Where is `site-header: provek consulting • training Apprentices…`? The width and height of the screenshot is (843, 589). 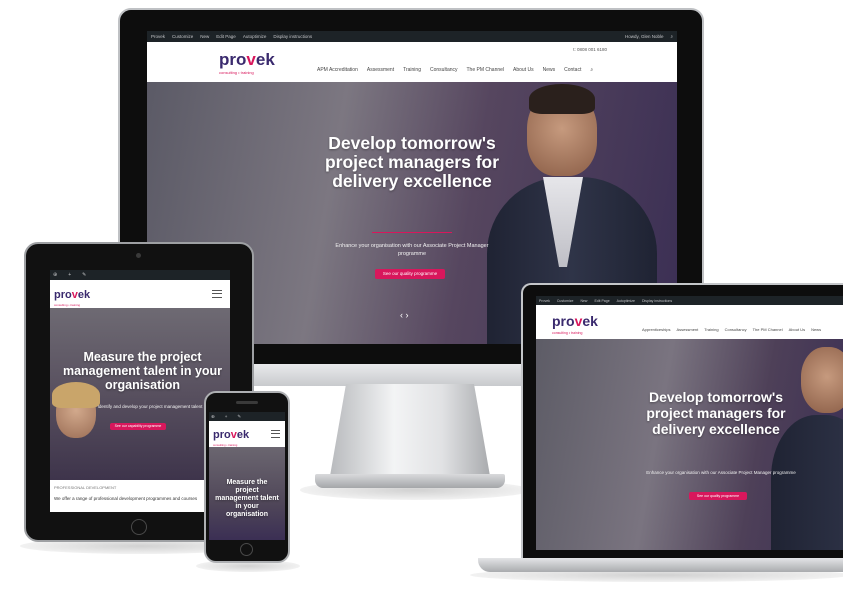 site-header: provek consulting • training Apprentices… is located at coordinates (689, 322).